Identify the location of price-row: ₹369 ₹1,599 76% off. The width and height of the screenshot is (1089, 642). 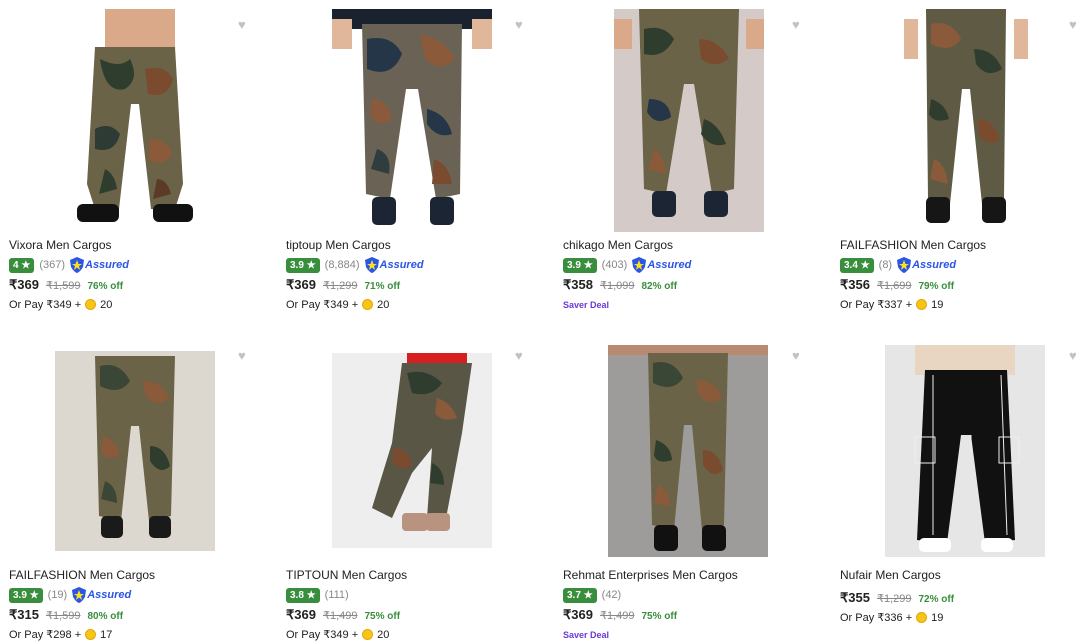
(66, 285).